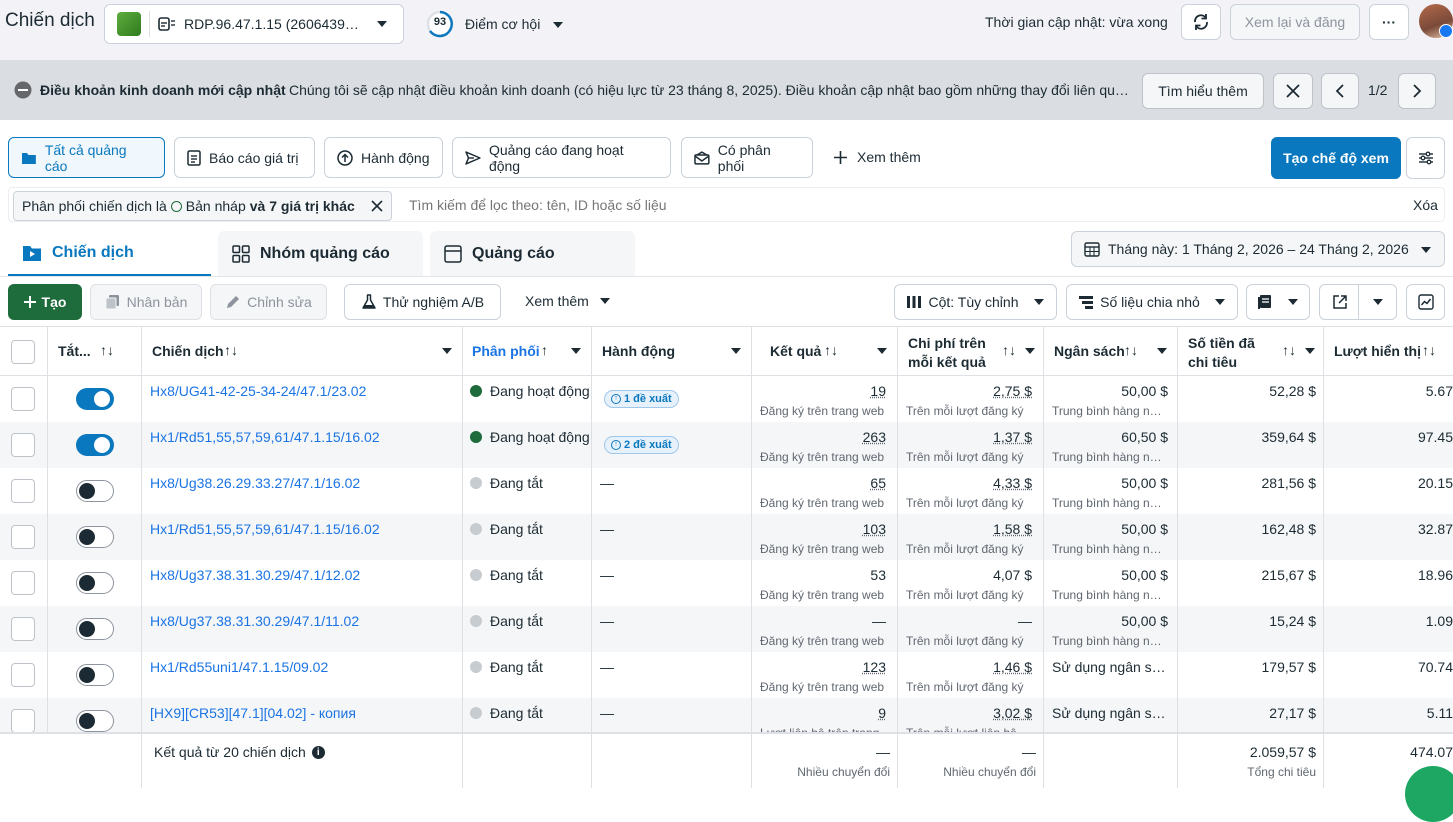 This screenshot has height=822, width=1453. What do you see at coordinates (825, 351) in the screenshot?
I see `header-results: Kết quả ↑↓` at bounding box center [825, 351].